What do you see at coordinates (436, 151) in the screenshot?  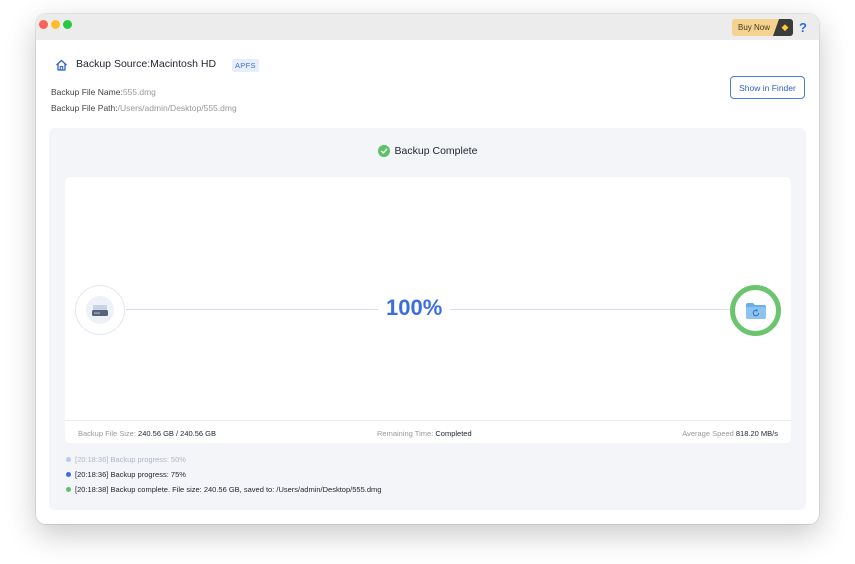 I see `status-label: Backup Complete` at bounding box center [436, 151].